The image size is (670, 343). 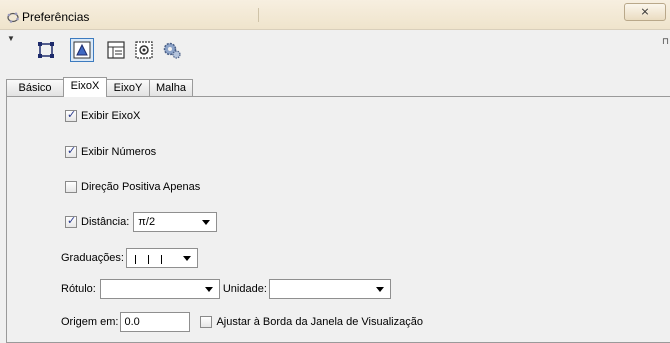 What do you see at coordinates (46, 50) in the screenshot?
I see `graphics-icon` at bounding box center [46, 50].